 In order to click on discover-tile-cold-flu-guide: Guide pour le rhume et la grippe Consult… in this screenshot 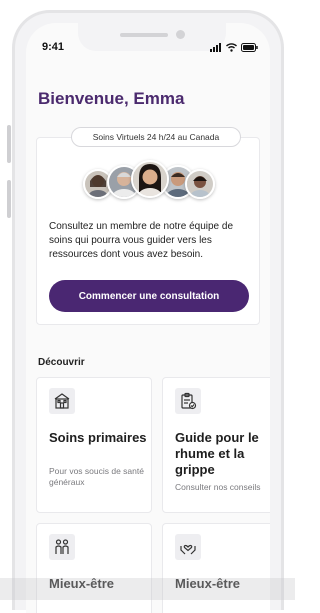, I will do `click(216, 445)`.